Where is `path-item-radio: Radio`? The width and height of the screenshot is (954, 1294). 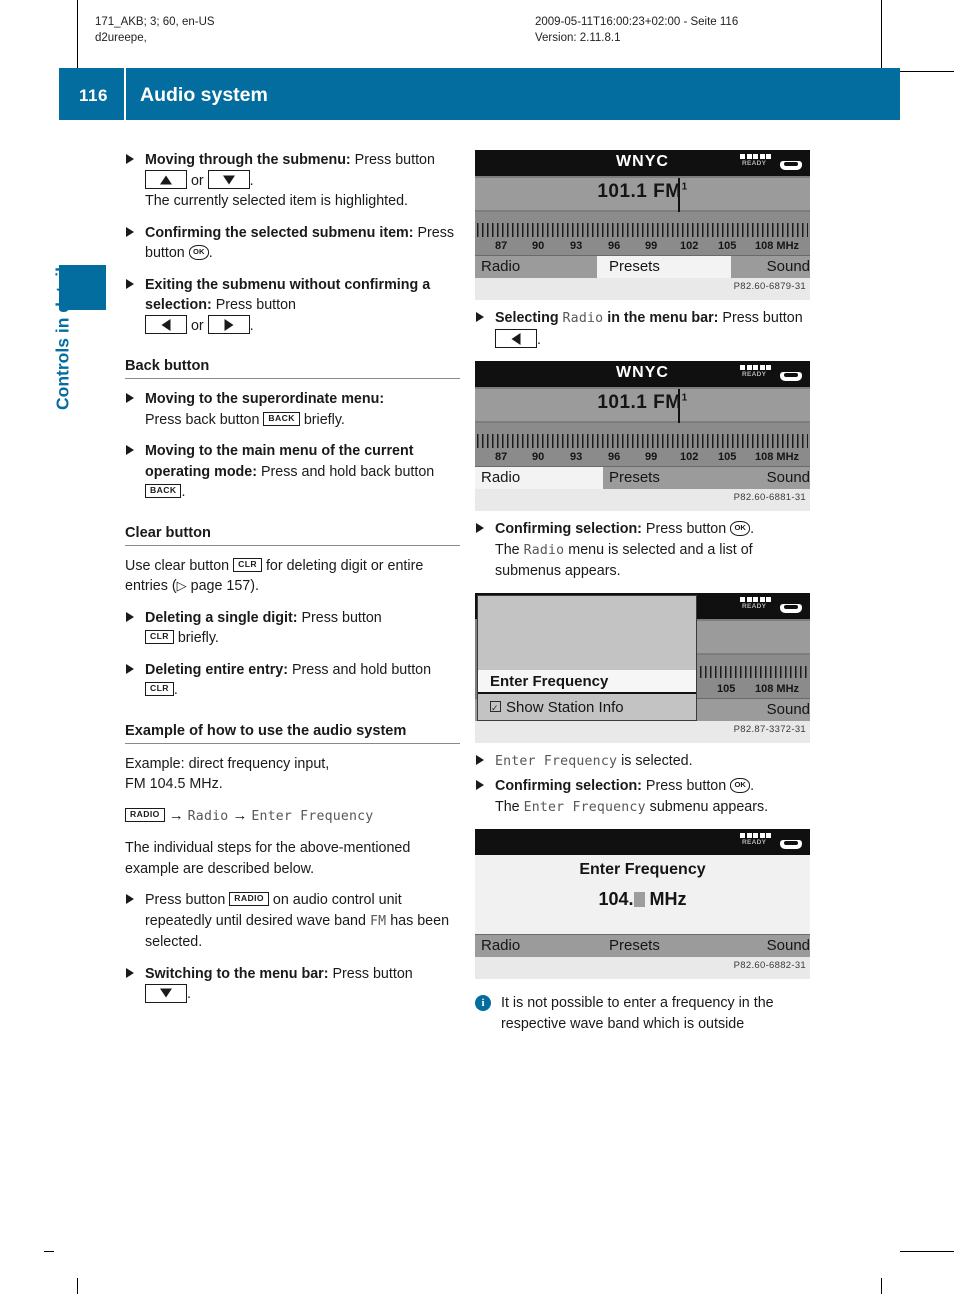 path-item-radio: Radio is located at coordinates (208, 816).